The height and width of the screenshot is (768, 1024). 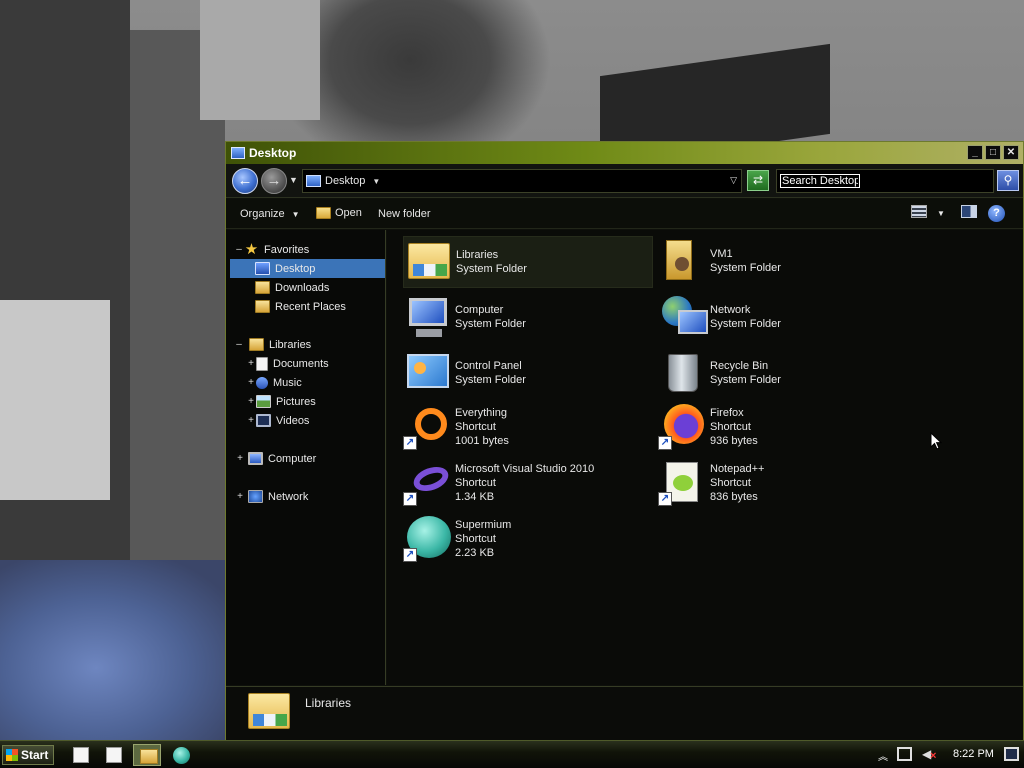 What do you see at coordinates (624, 214) in the screenshot?
I see `command-bar: Organize ▼ Open New folder ▼ ?` at bounding box center [624, 214].